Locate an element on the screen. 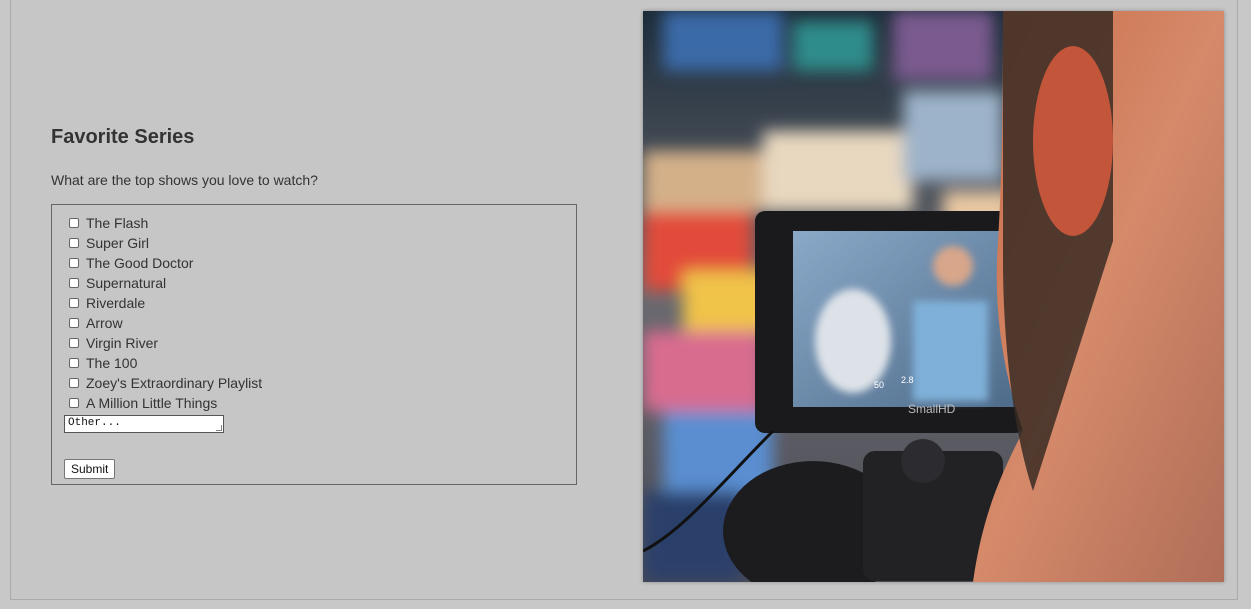 The width and height of the screenshot is (1251, 609). option-label: Supernatural is located at coordinates (126, 283).